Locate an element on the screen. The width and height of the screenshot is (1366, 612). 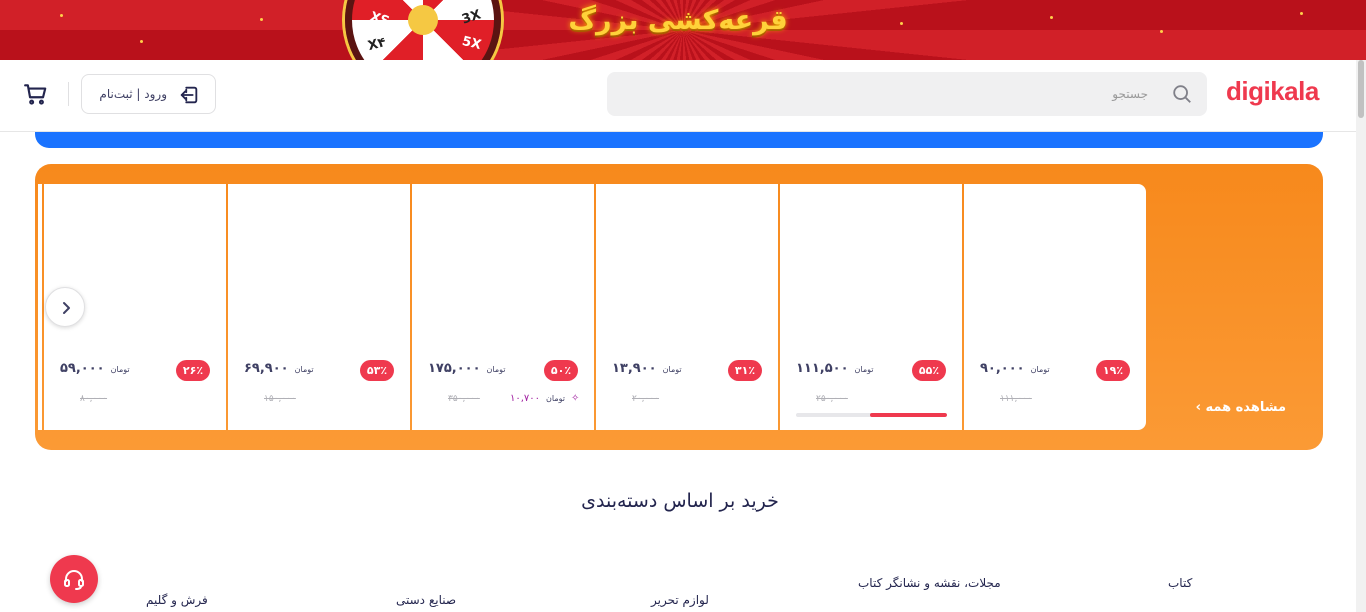
price-value: ۱۷۵,۰۰۰ is located at coordinates (454, 368).